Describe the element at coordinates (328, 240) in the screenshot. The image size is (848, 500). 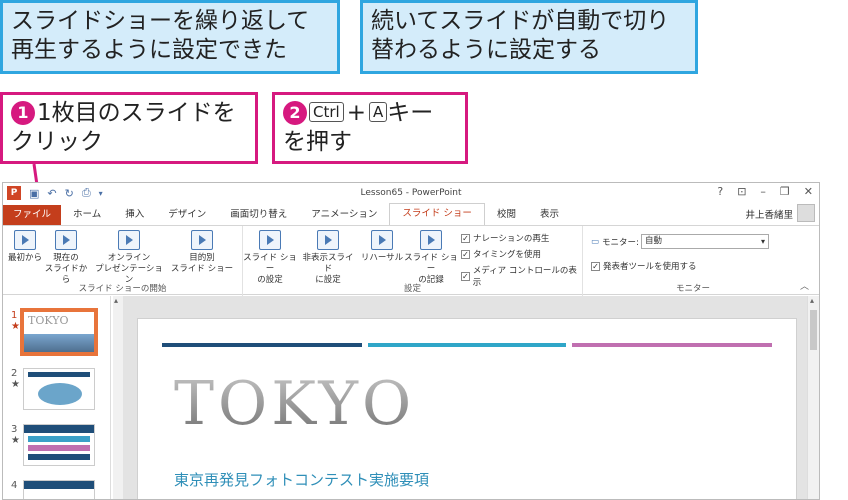
I see `hide-slide-icon` at that location.